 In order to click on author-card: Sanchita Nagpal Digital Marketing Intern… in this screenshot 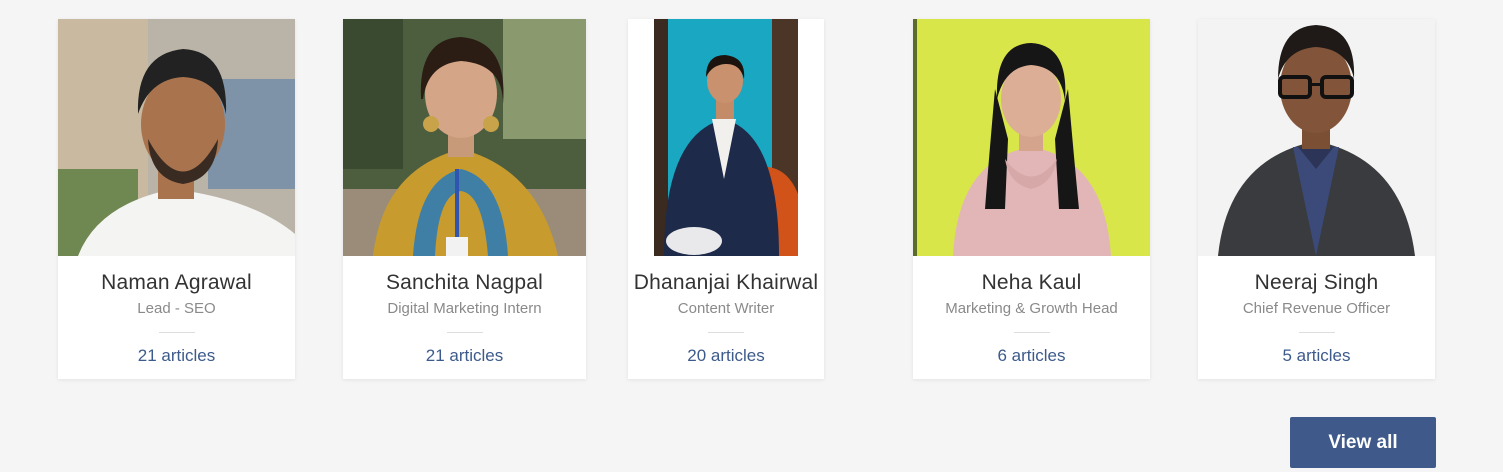, I will do `click(464, 199)`.